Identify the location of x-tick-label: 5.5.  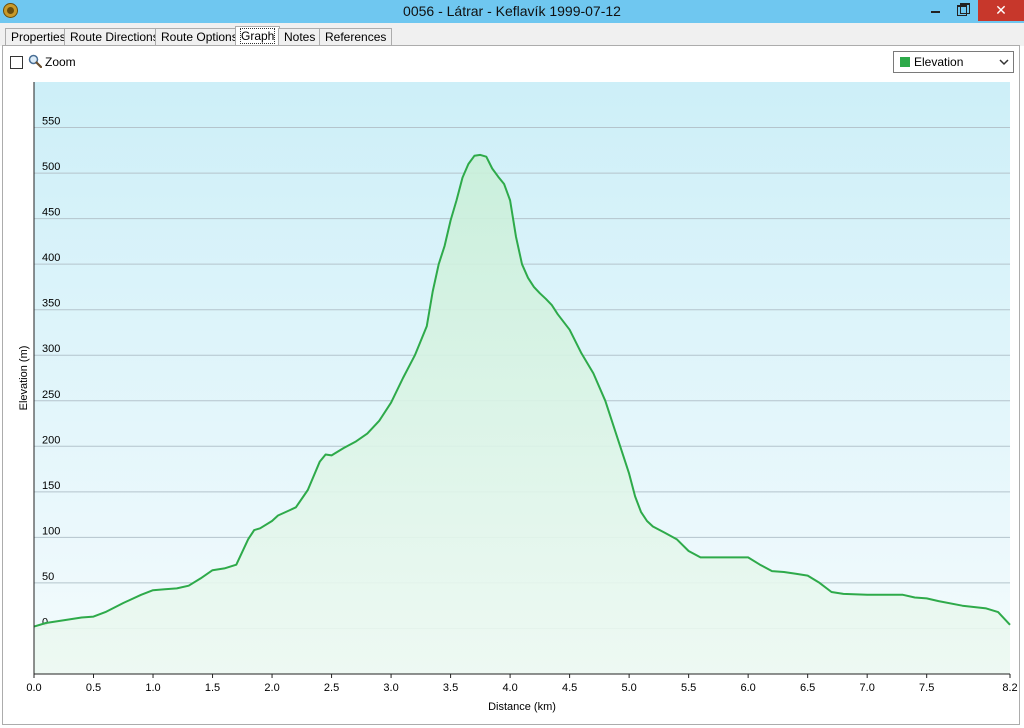
(688, 688).